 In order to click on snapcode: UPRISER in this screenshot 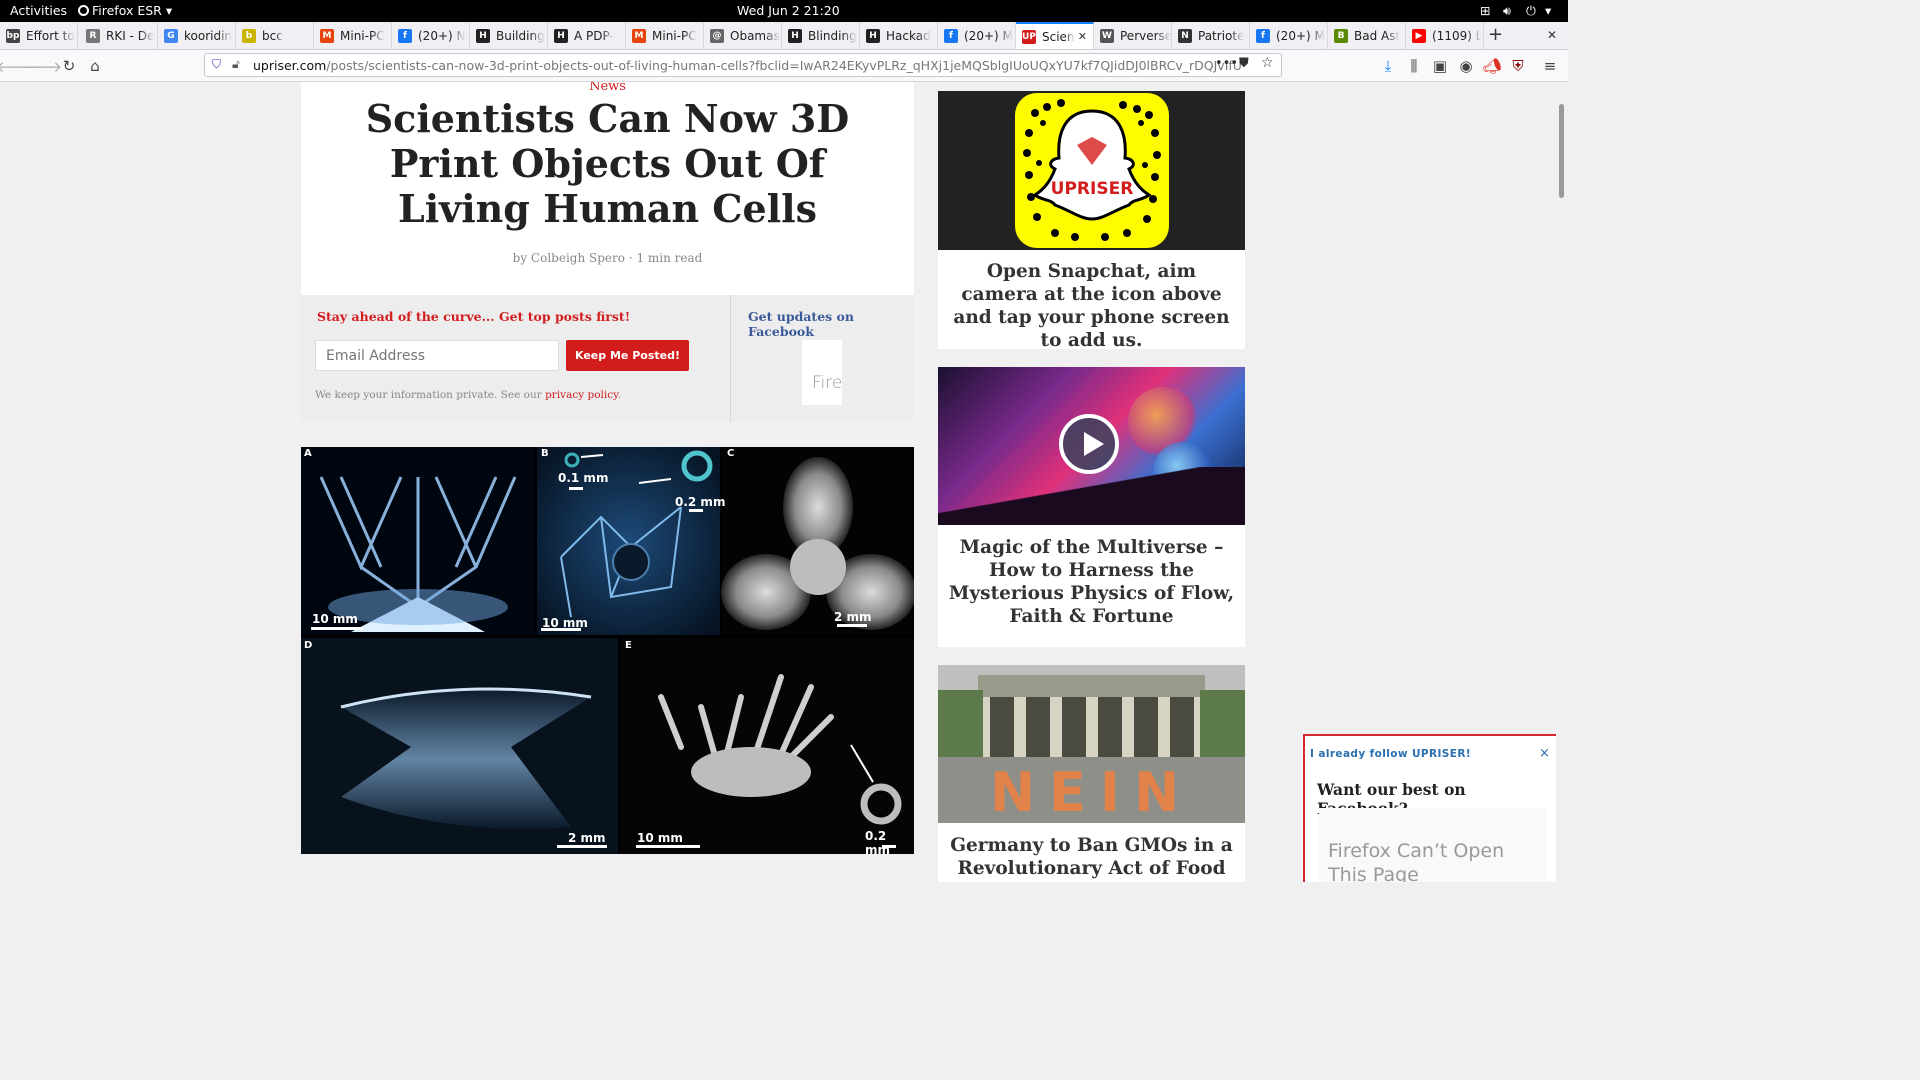, I will do `click(1092, 170)`.